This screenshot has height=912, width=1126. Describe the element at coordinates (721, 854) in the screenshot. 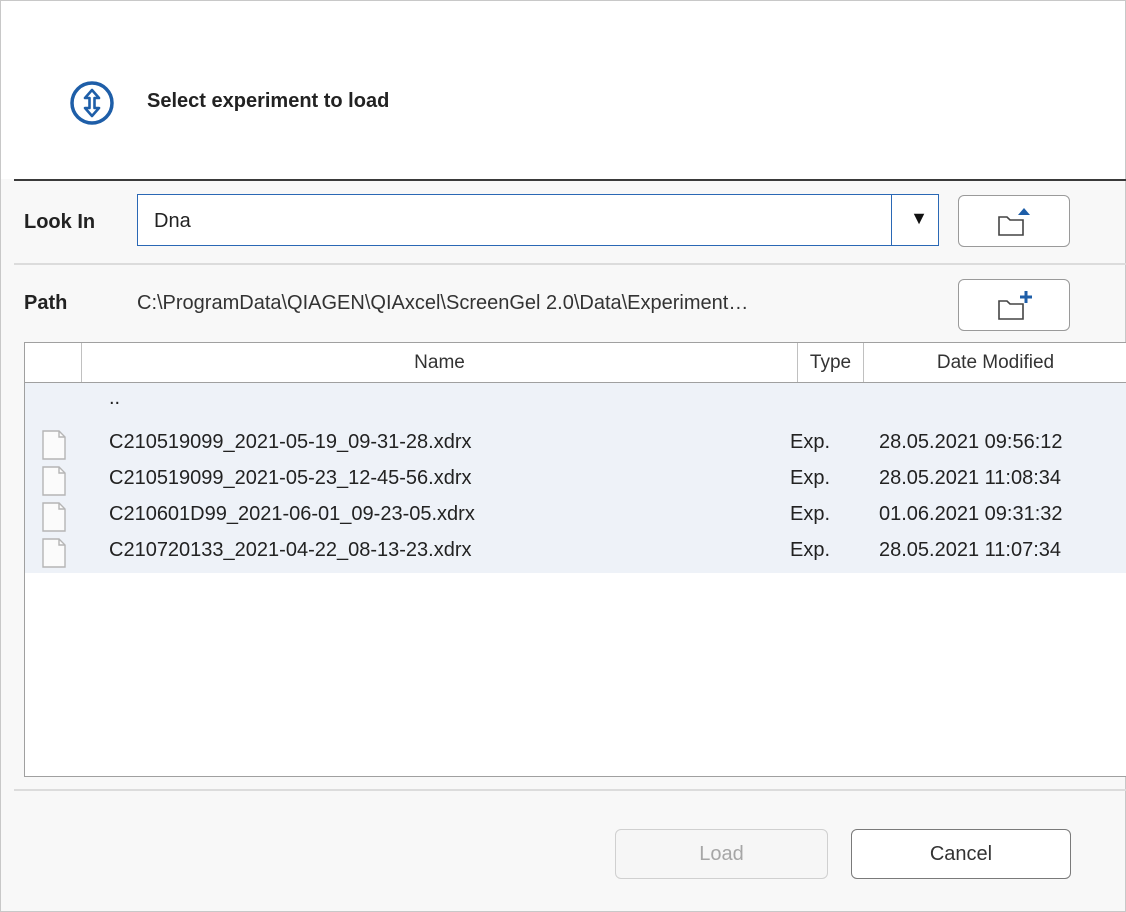

I see `load-button: Load` at that location.